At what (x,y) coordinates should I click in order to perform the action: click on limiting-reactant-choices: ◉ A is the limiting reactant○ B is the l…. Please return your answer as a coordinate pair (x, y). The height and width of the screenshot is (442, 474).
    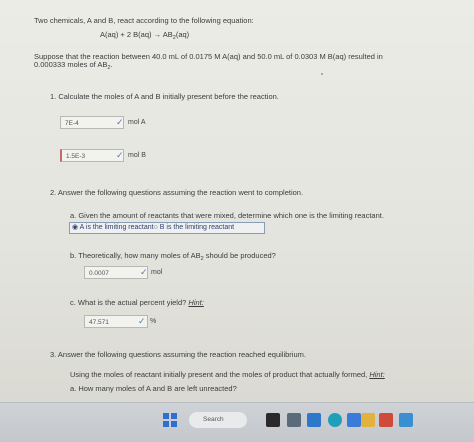
    Looking at the image, I should click on (167, 228).